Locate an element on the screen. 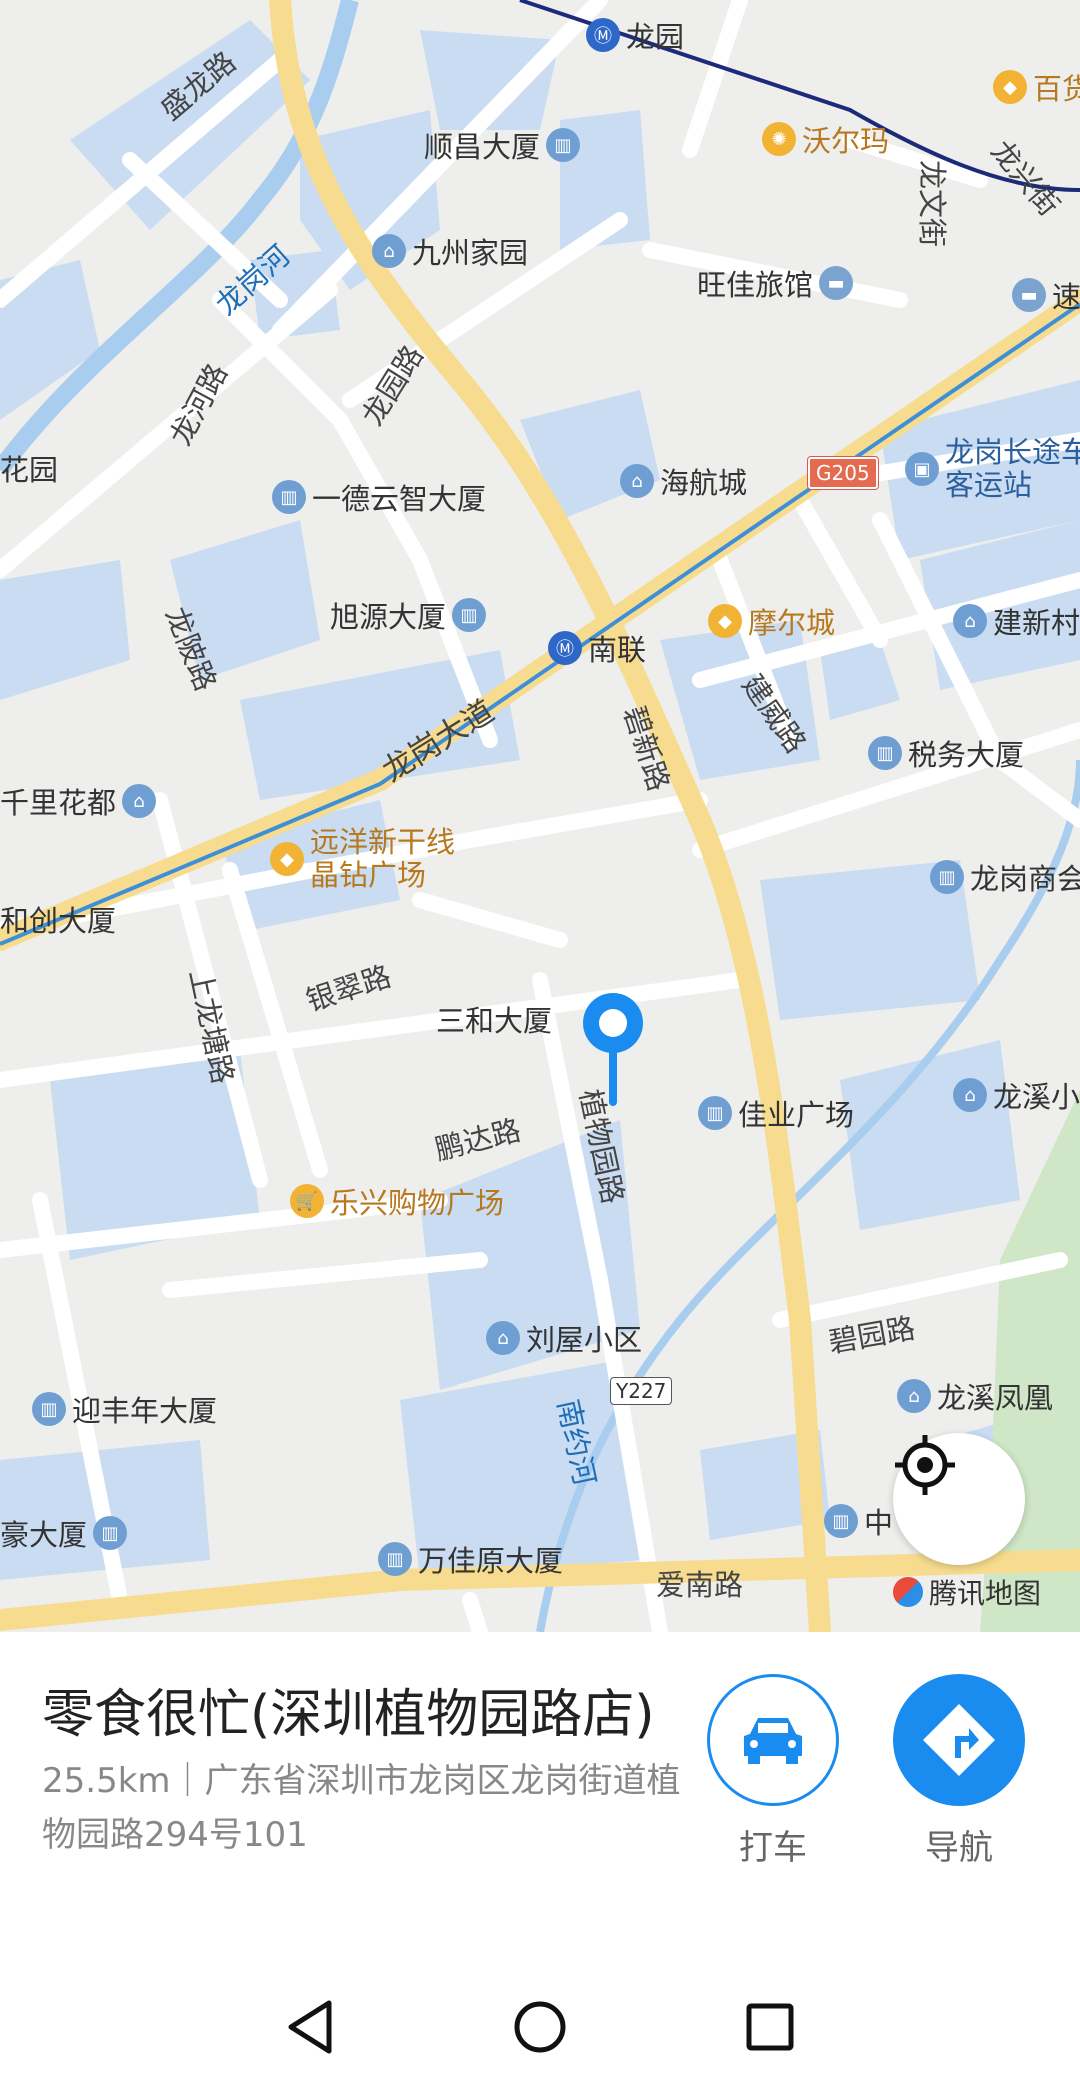  poi-hechuang: 和创大厦 is located at coordinates (58, 919).